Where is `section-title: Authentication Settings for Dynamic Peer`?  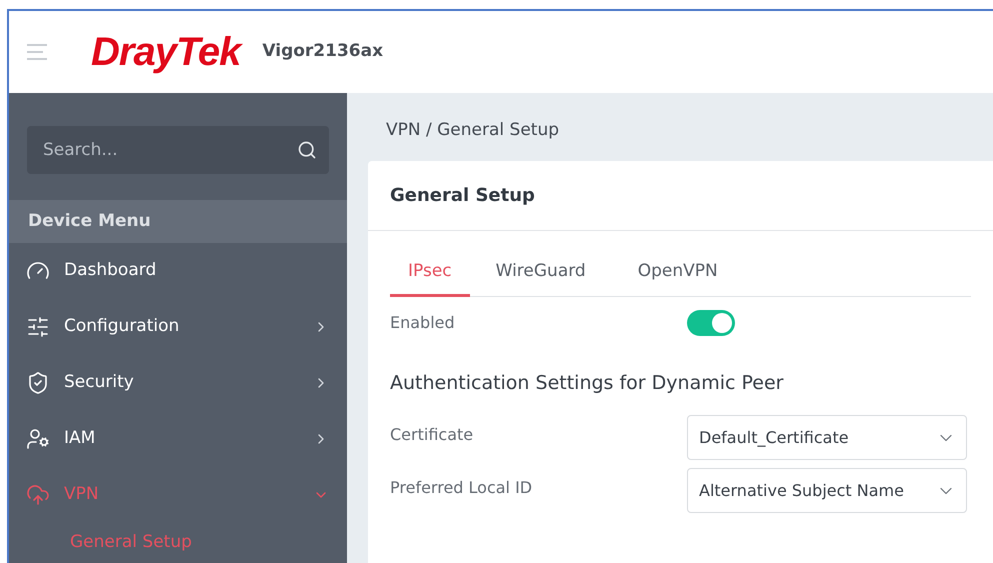 section-title: Authentication Settings for Dynamic Peer is located at coordinates (587, 383).